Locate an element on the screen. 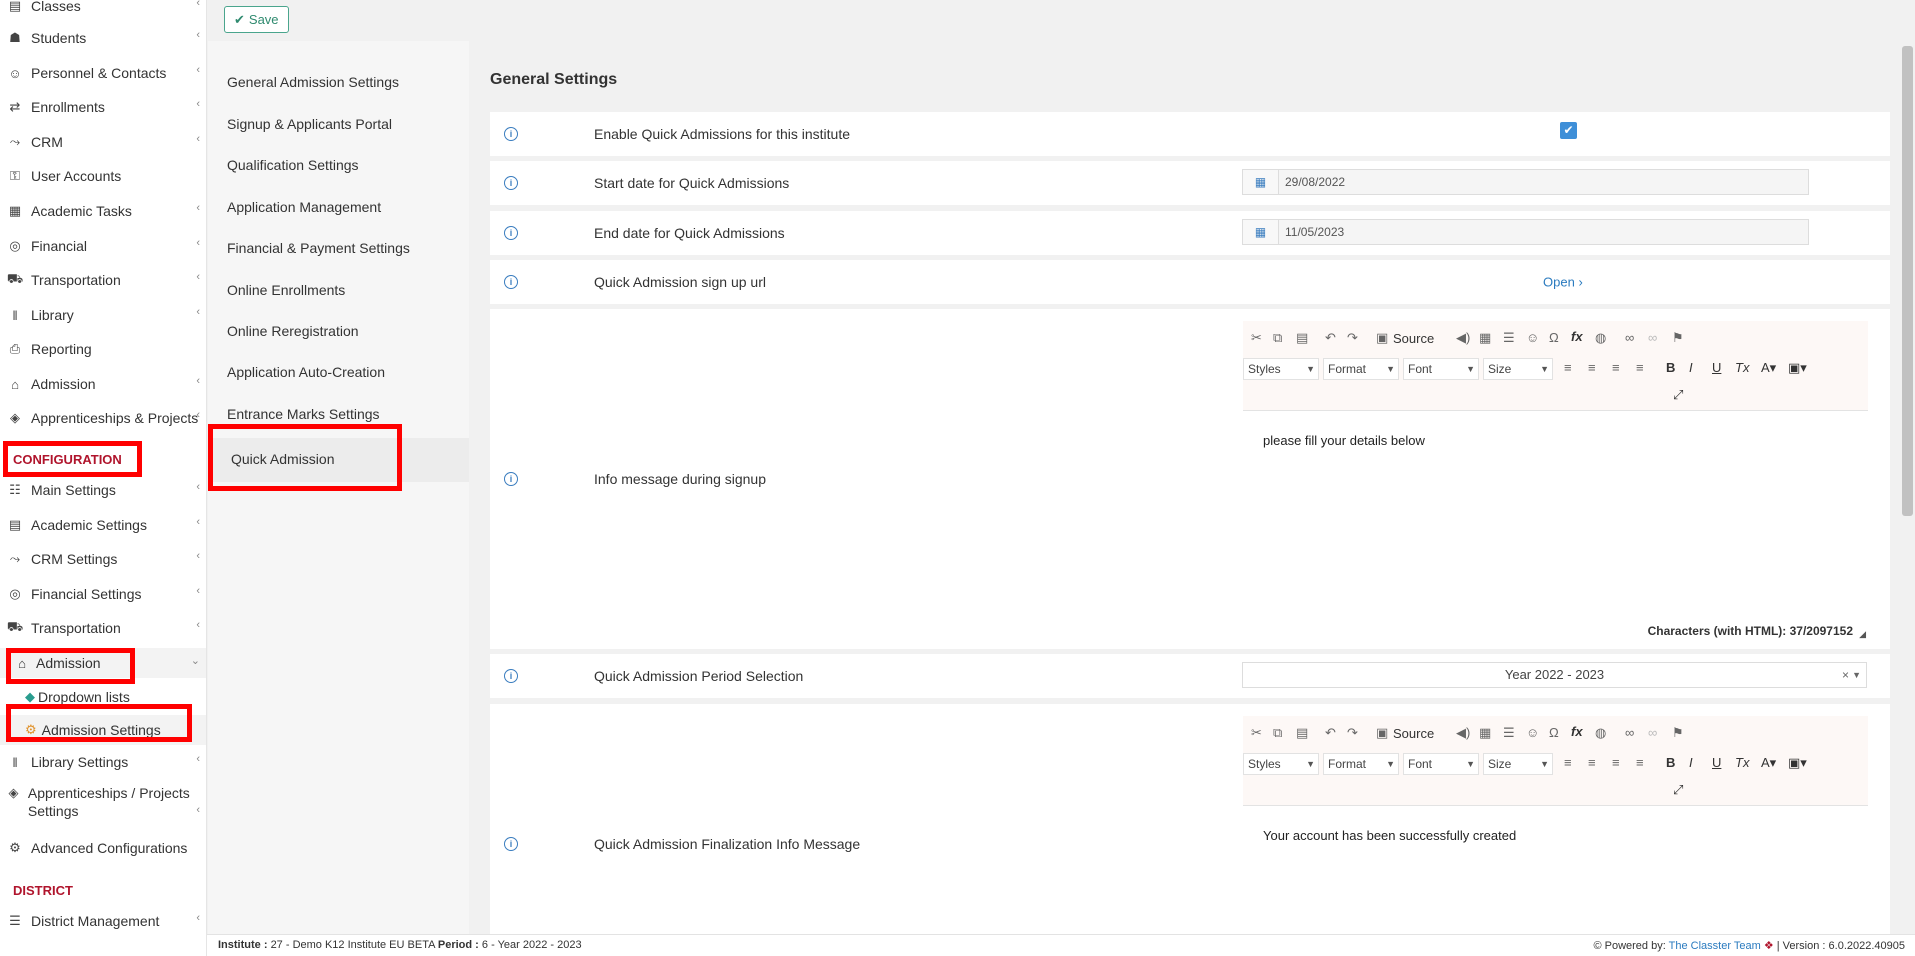 Image resolution: width=1915 pixels, height=956 pixels. nav-item-personnel-contacts: ☺ Personnel & Contacts ‹ is located at coordinates (103, 73).